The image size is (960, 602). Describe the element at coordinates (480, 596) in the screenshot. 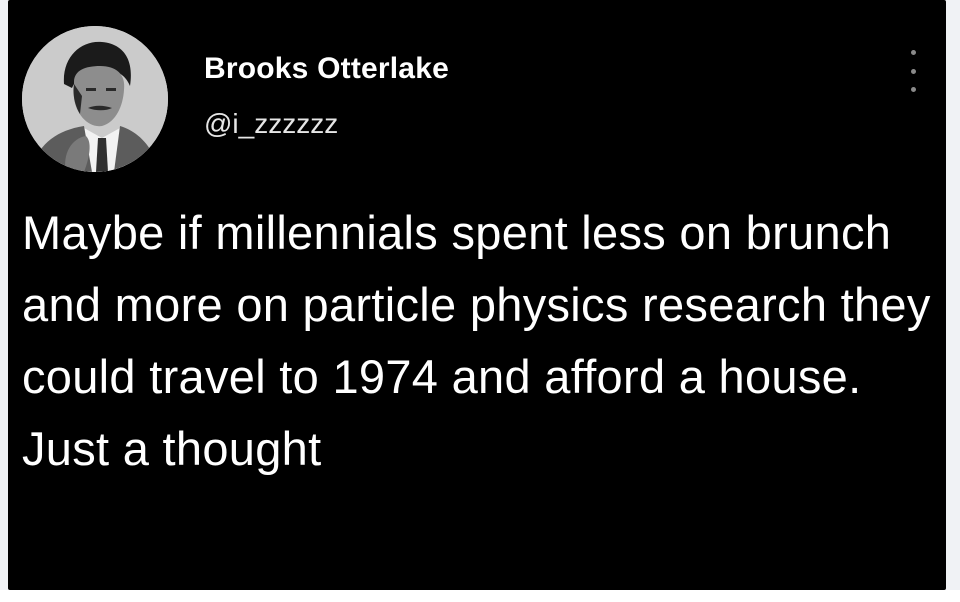

I see `page-background` at that location.